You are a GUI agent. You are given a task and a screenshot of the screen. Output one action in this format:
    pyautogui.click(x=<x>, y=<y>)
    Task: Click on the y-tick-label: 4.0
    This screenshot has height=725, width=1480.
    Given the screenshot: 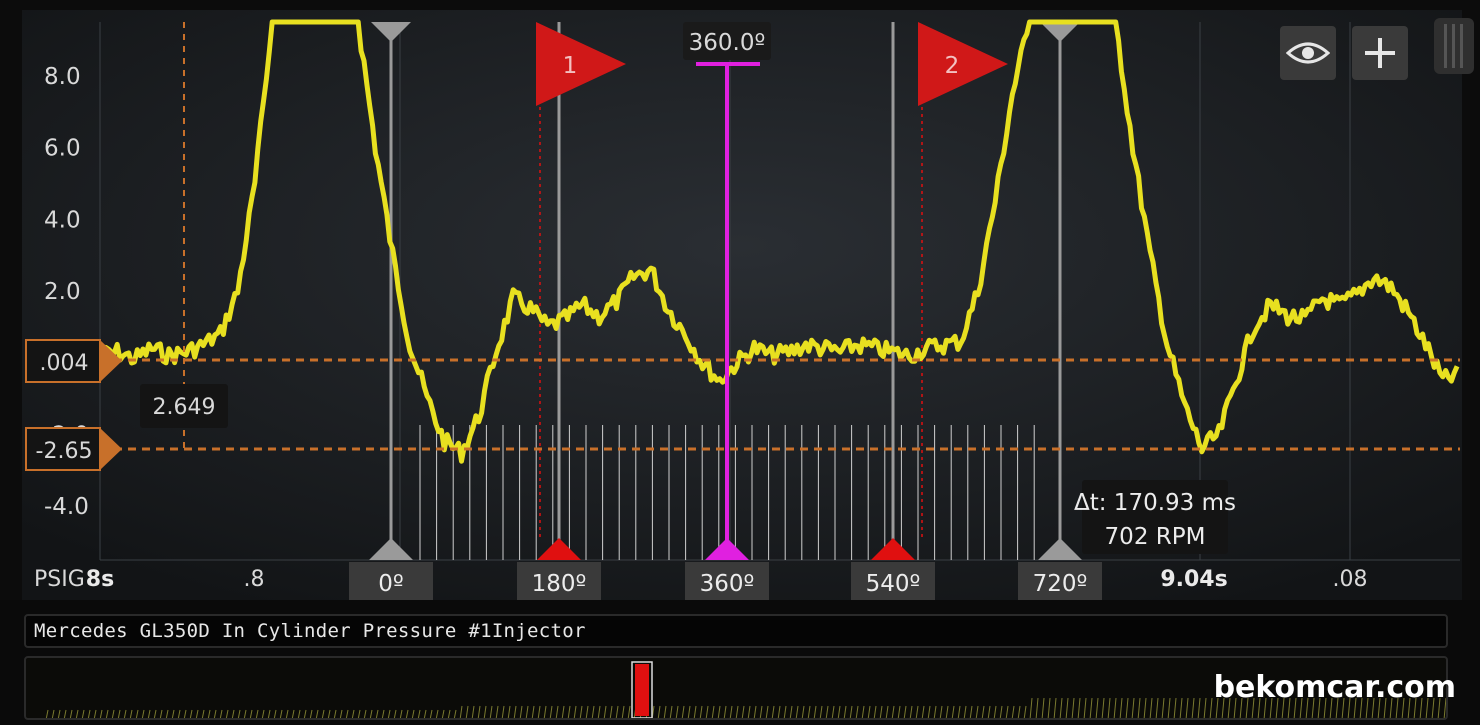 What is the action you would take?
    pyautogui.click(x=62, y=220)
    